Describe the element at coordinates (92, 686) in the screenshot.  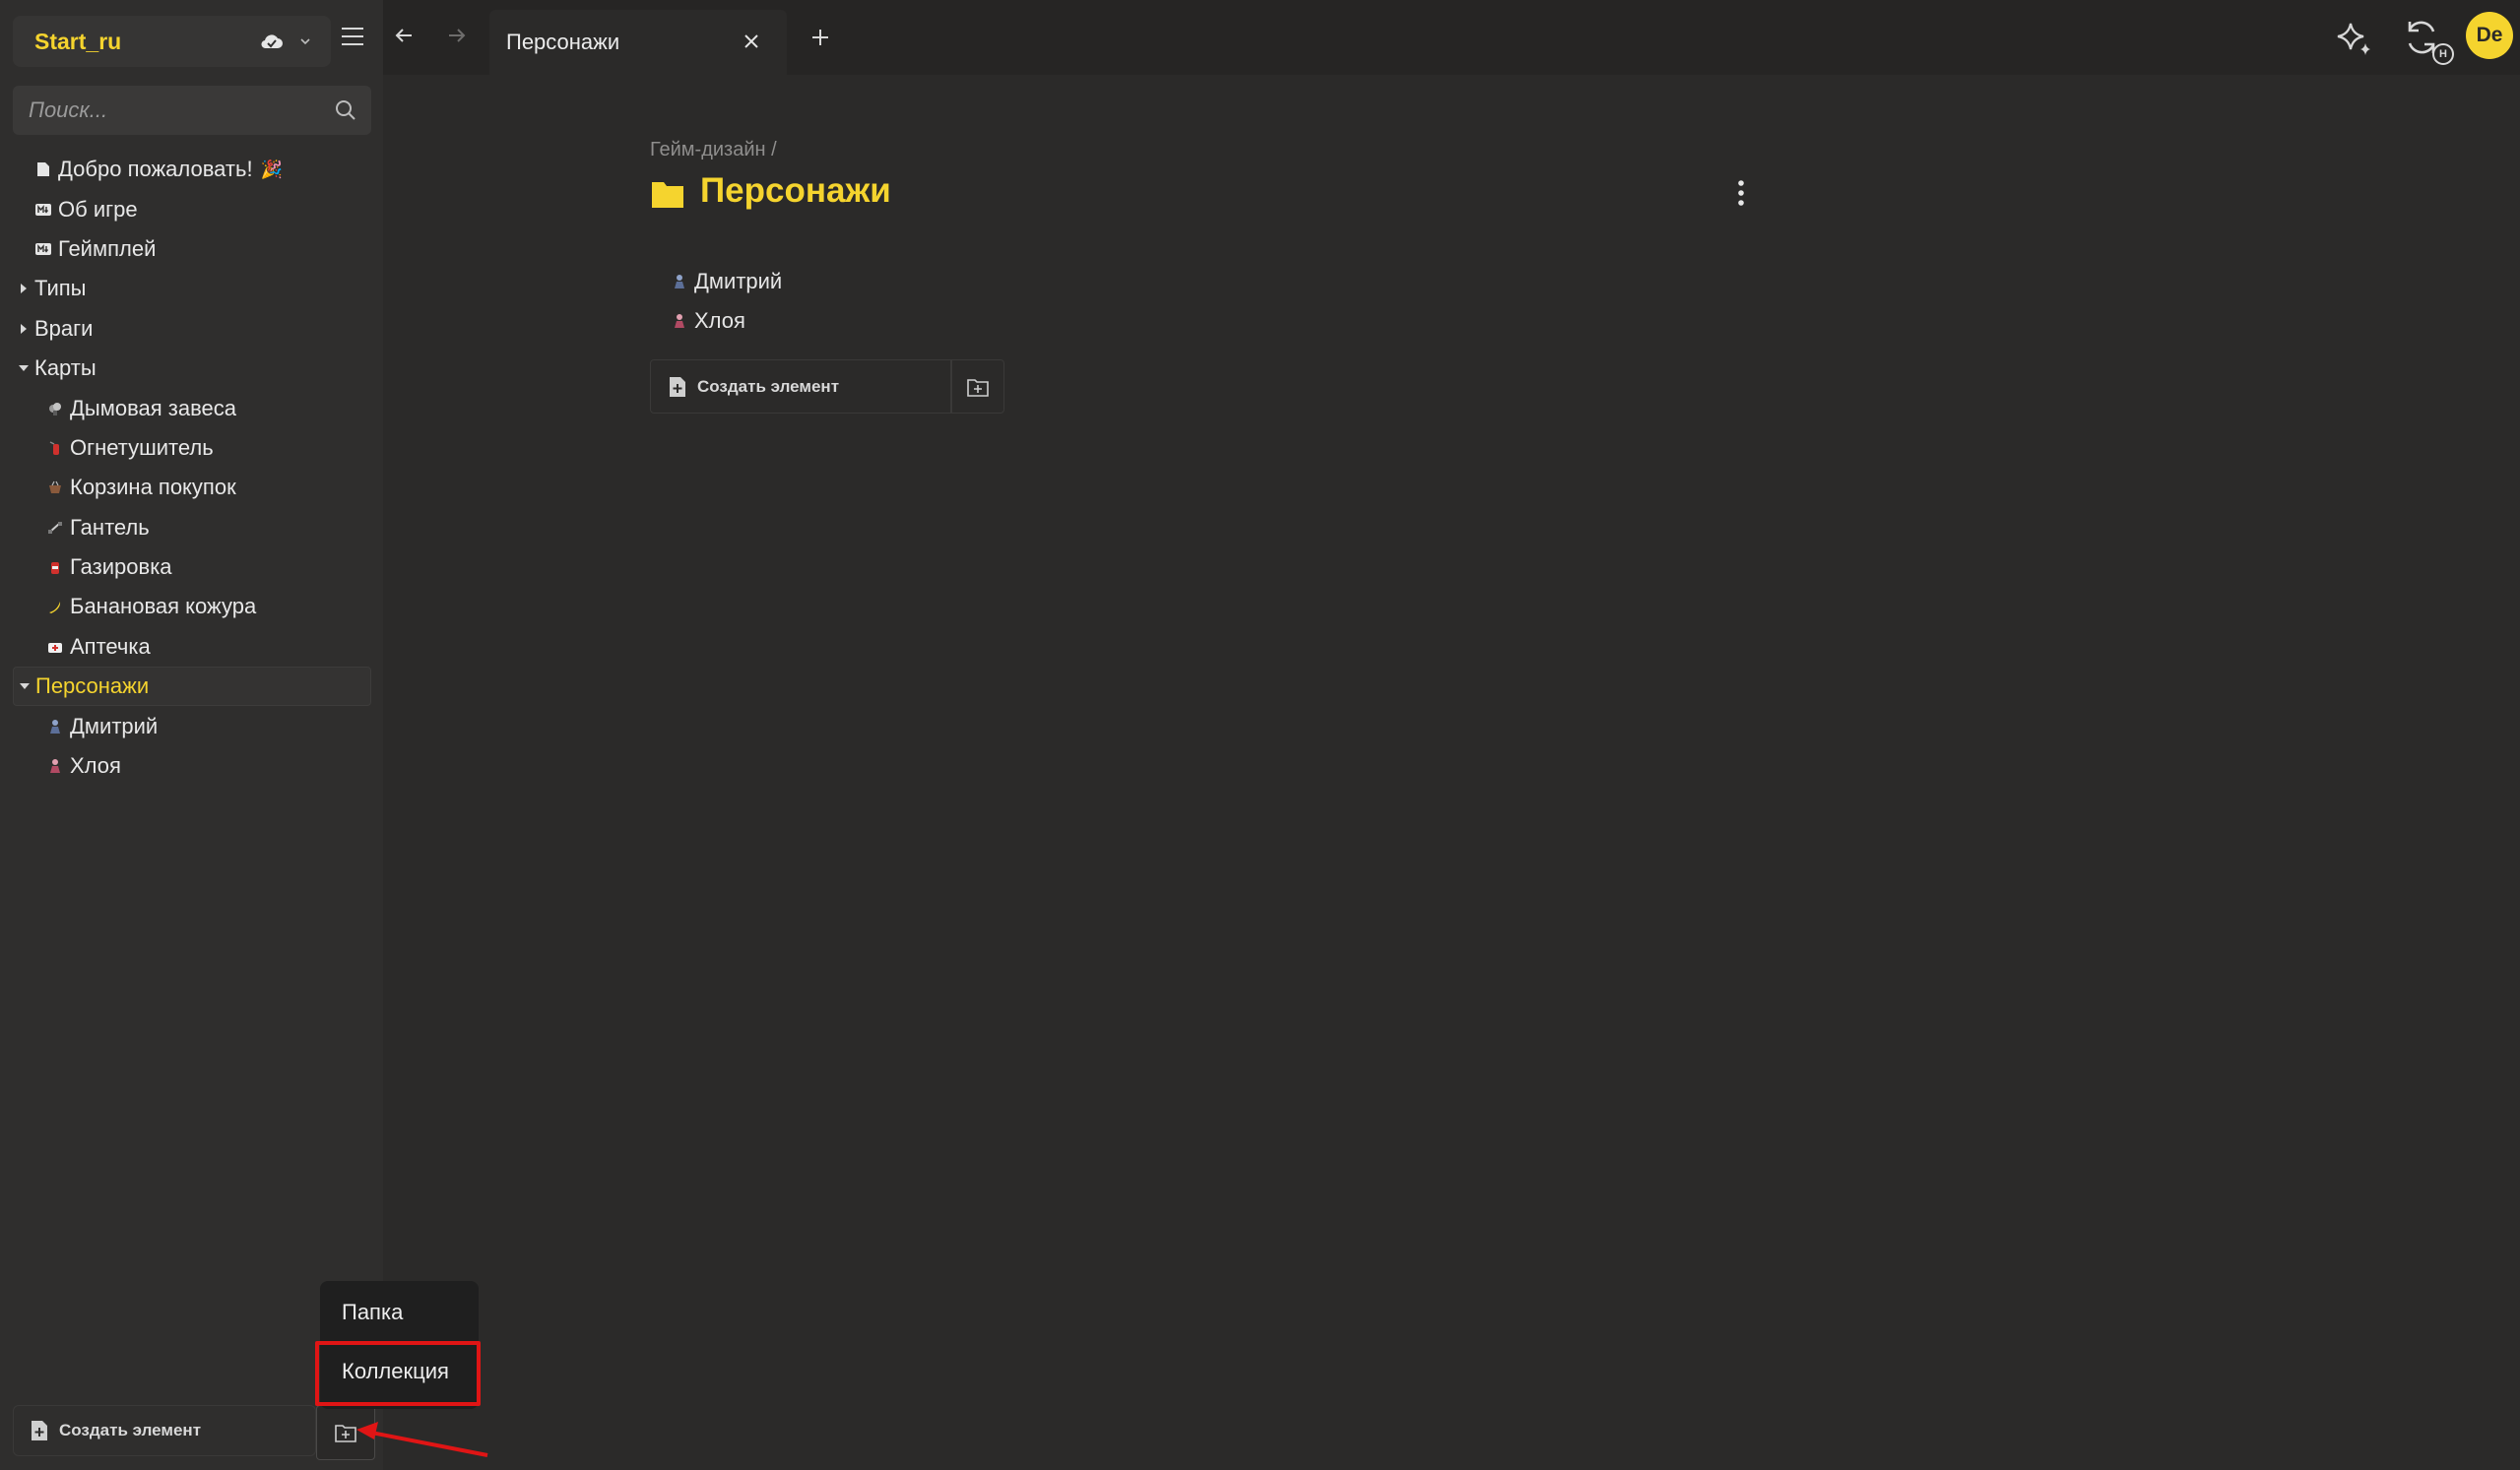
I see `sidebar-item-label: Персонажи` at that location.